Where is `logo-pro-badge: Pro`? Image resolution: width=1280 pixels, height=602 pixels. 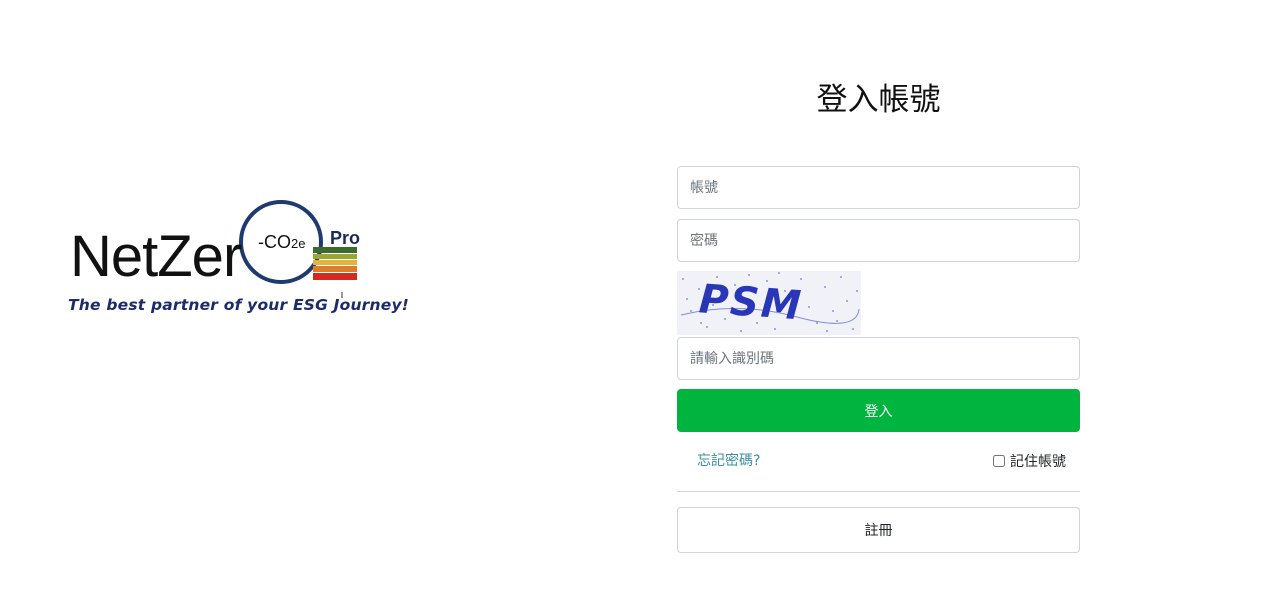
logo-pro-badge: Pro is located at coordinates (345, 238).